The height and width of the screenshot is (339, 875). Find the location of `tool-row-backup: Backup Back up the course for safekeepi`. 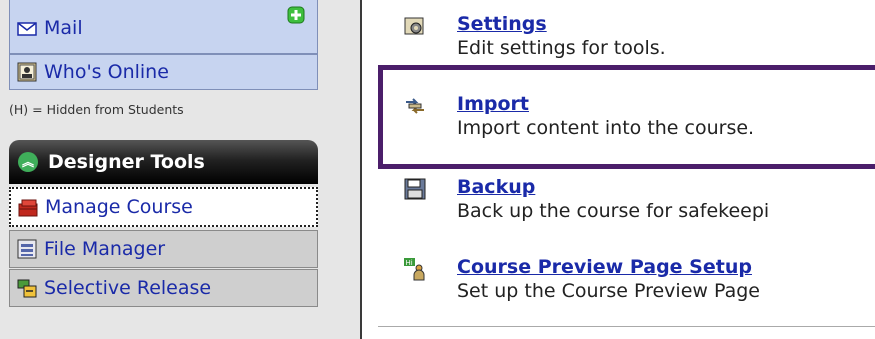

tool-row-backup: Backup Back up the course for safekeepi is located at coordinates (586, 199).